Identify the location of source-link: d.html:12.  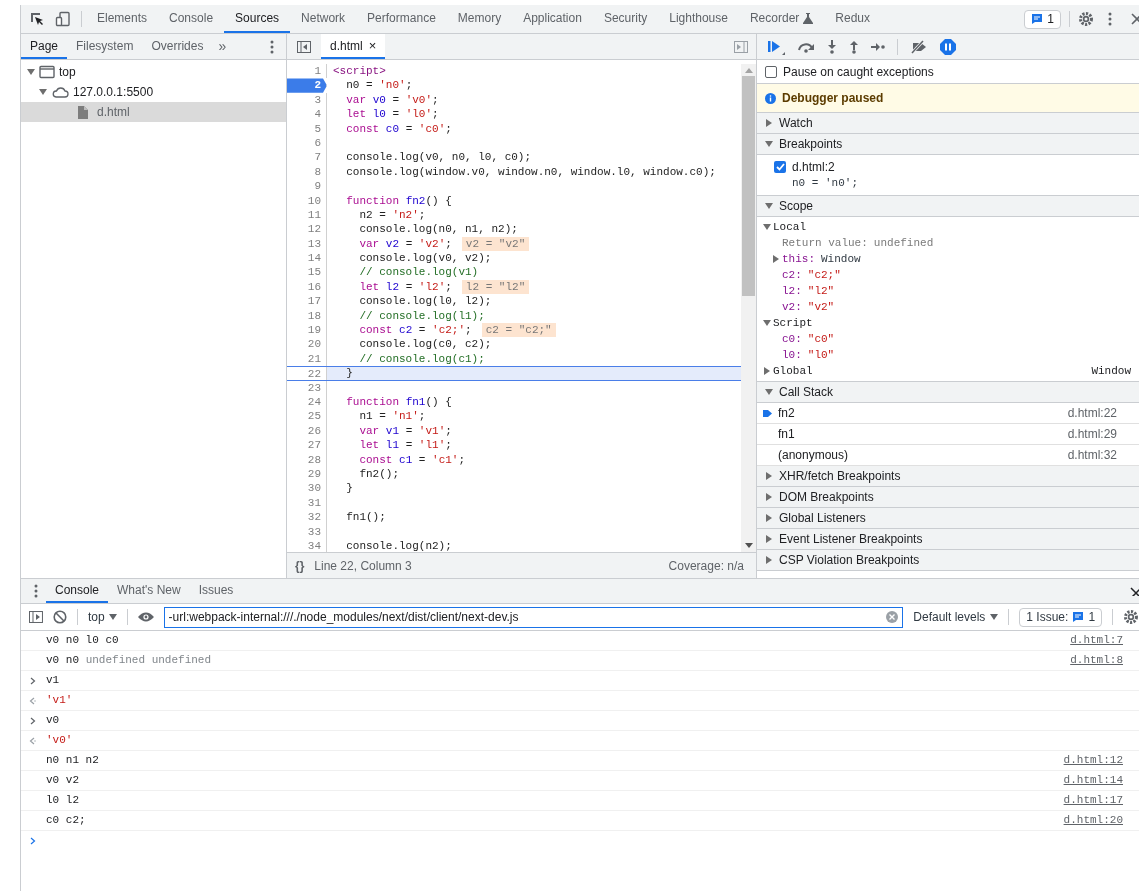
(1093, 760).